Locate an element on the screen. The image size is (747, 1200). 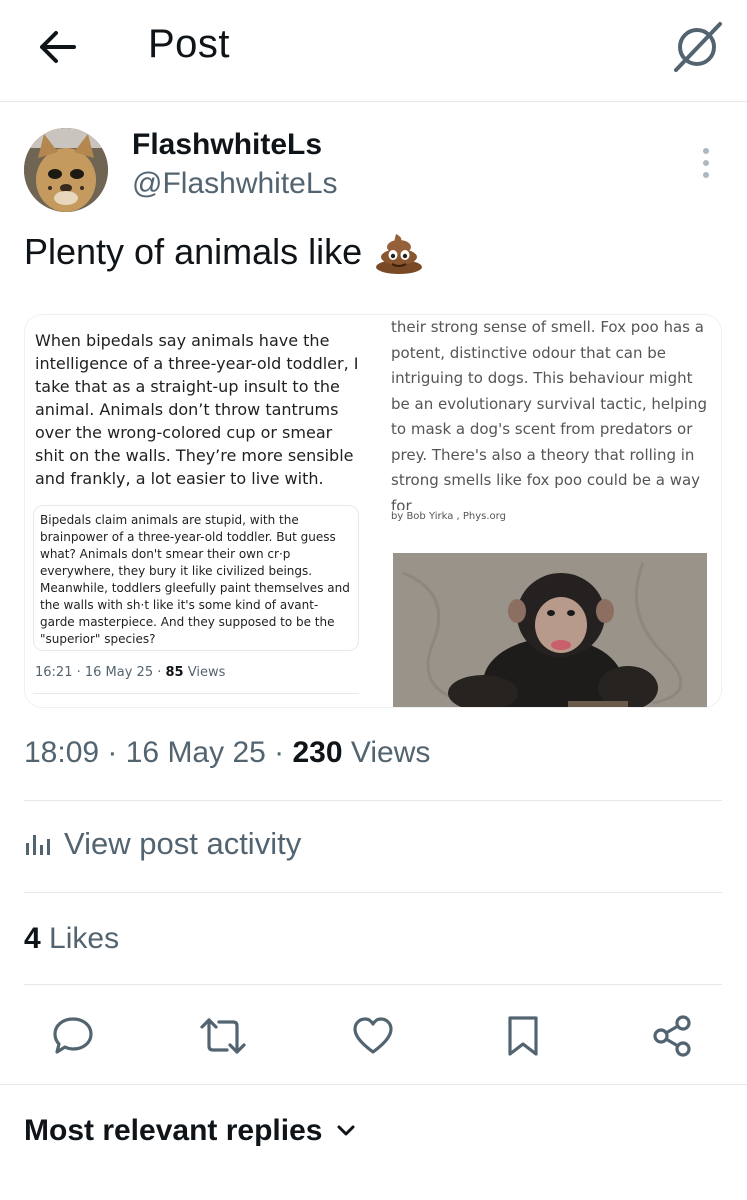
pile-of-poo-icon is located at coordinates (399, 254).